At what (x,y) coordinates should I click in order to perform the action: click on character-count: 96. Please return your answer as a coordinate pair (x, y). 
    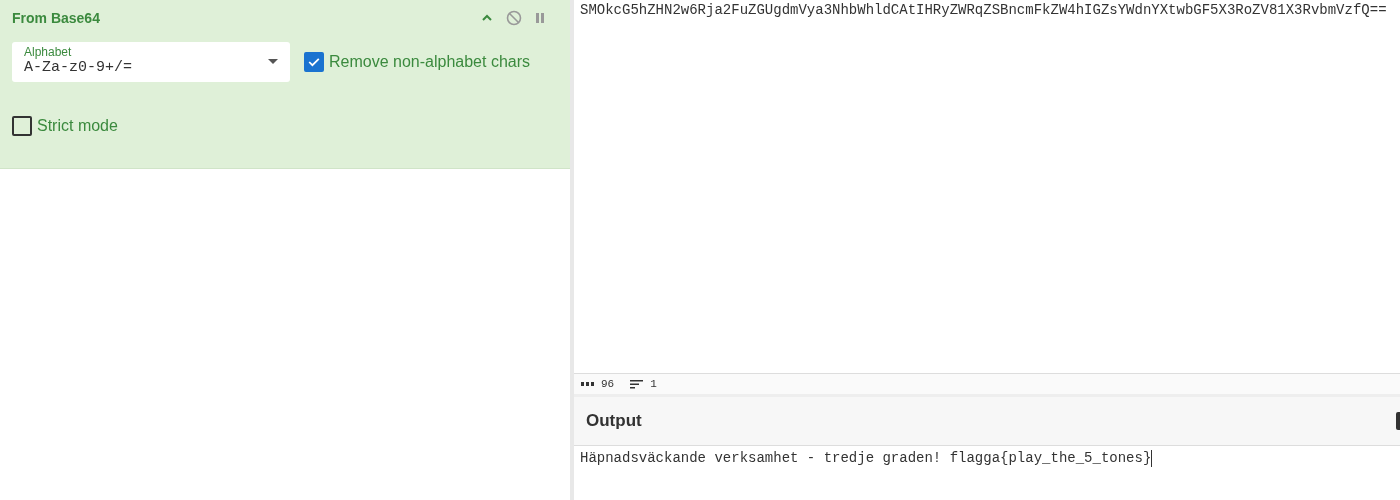
    Looking at the image, I should click on (608, 384).